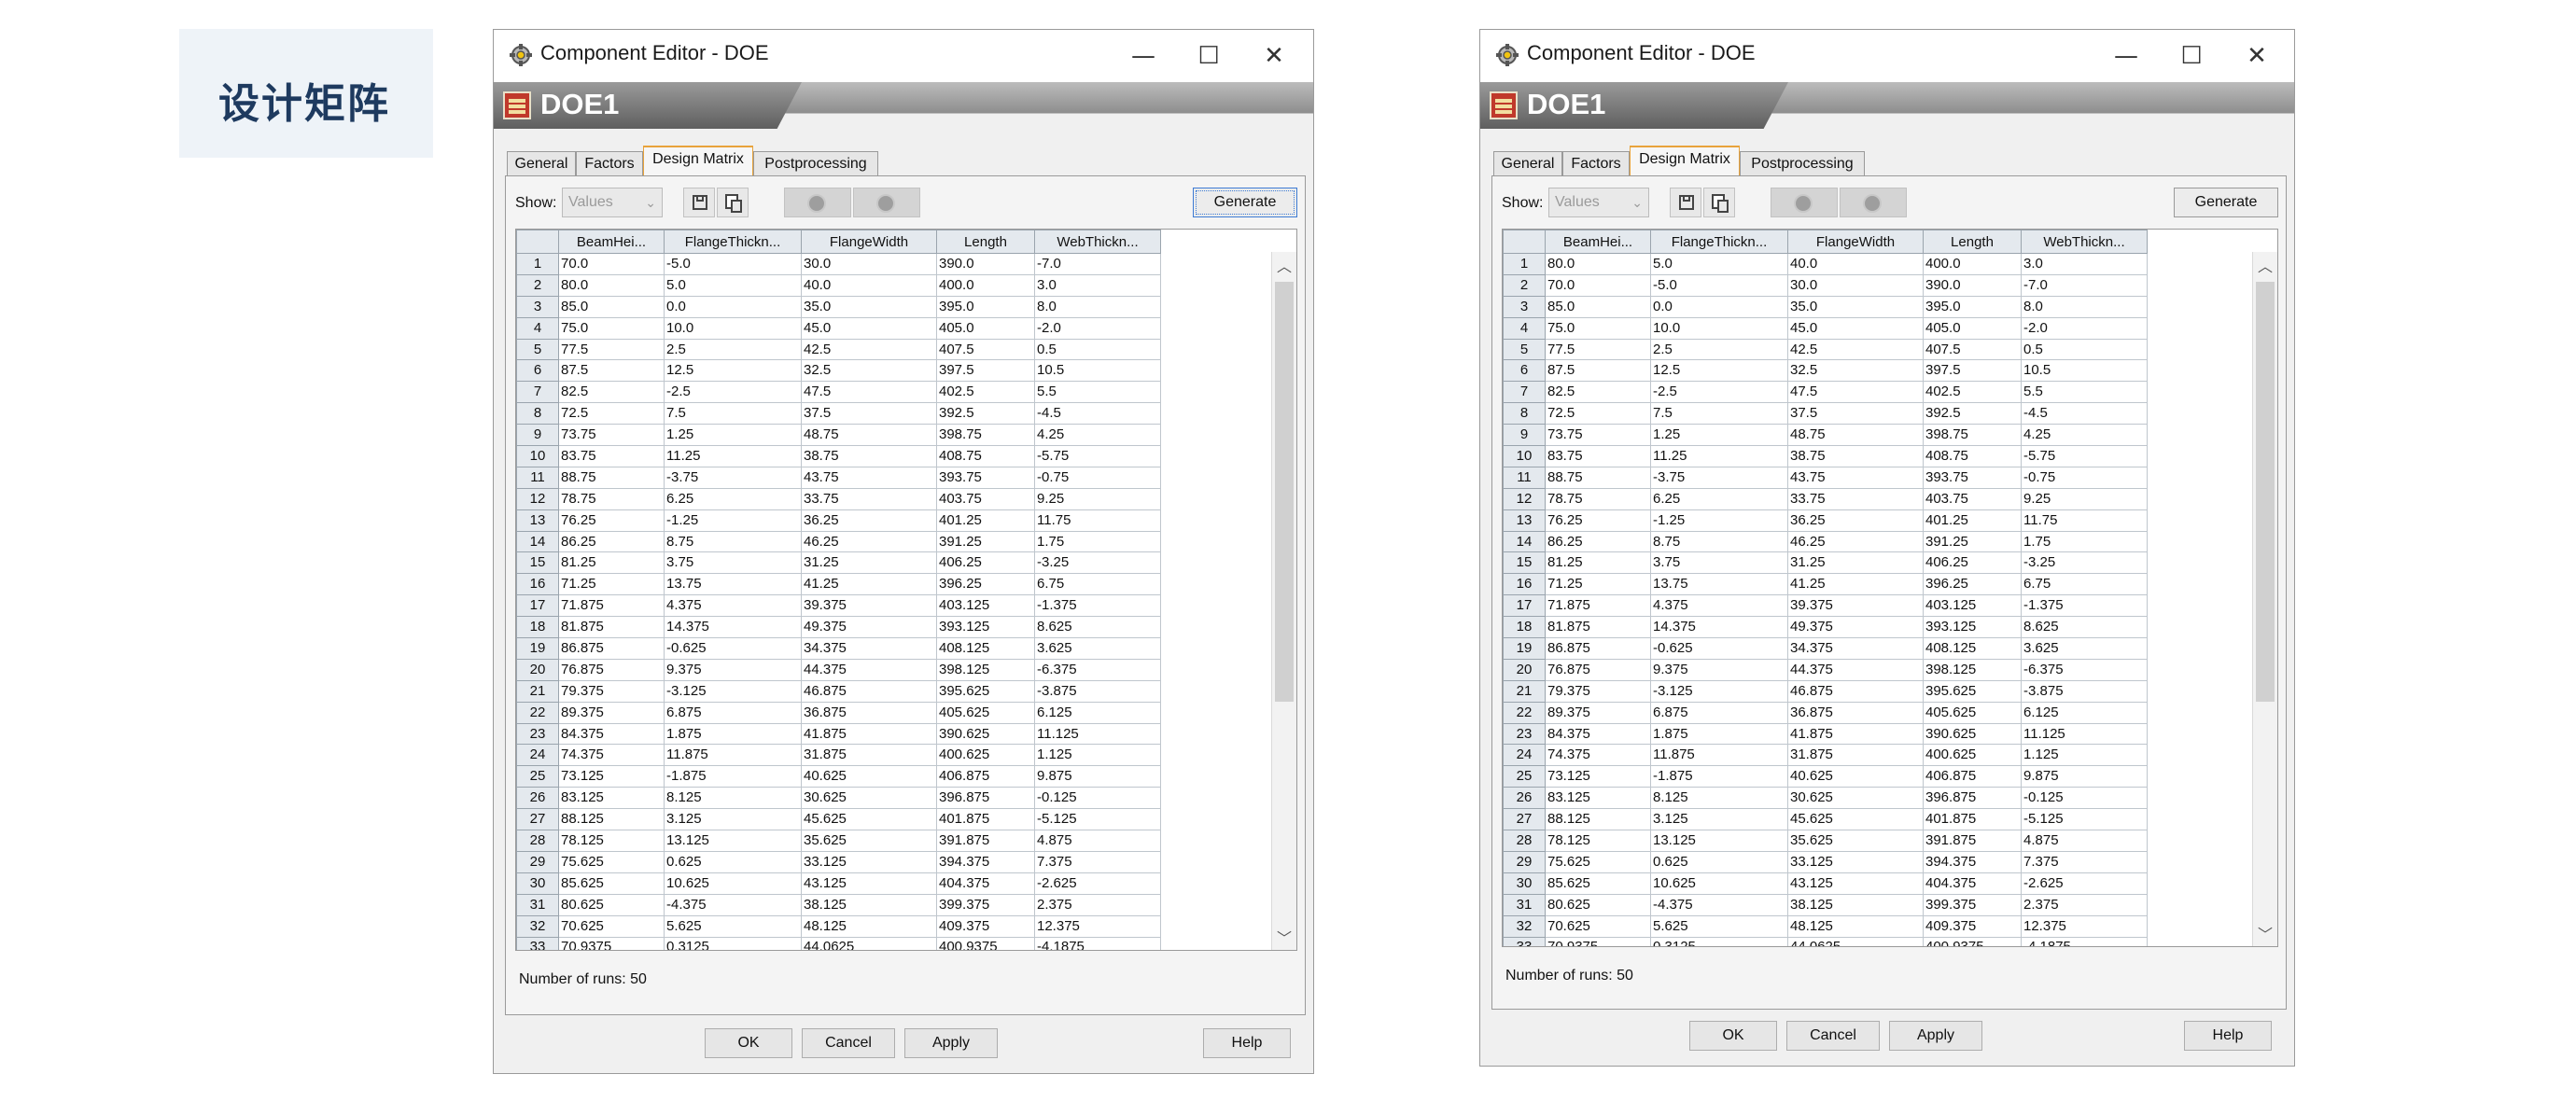 The image size is (2576, 1116). I want to click on table-cell: 37.5, so click(1855, 414).